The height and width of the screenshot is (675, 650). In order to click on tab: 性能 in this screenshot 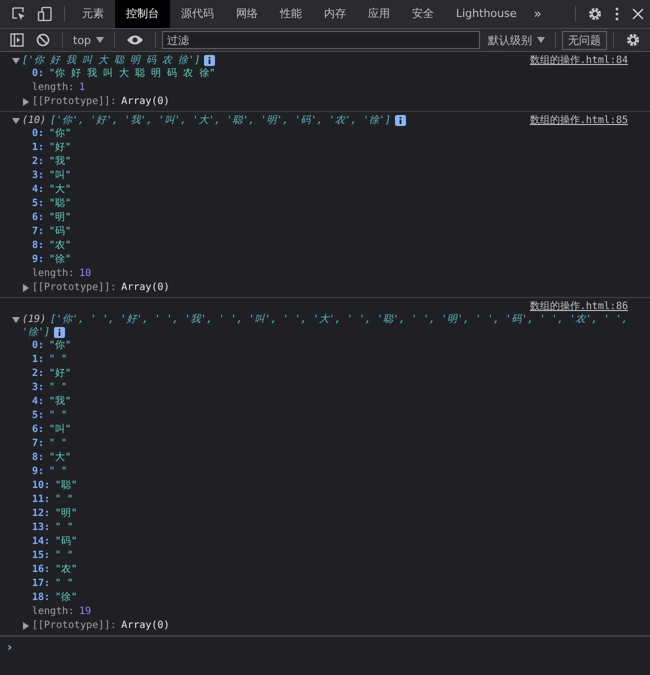, I will do `click(291, 14)`.